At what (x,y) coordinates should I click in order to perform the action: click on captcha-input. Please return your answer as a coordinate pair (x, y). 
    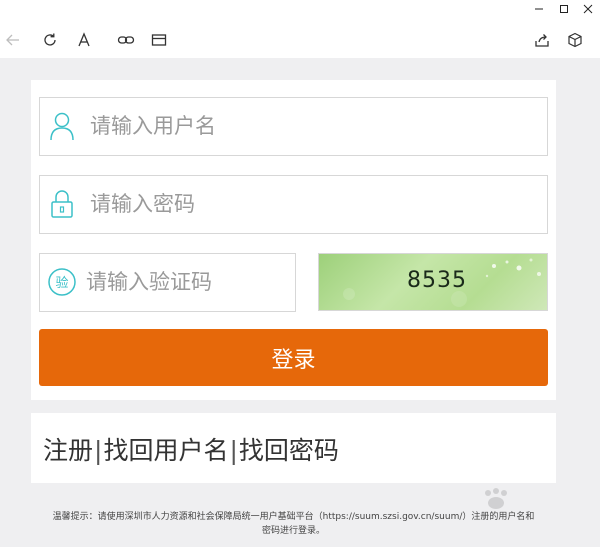
    Looking at the image, I should click on (186, 282).